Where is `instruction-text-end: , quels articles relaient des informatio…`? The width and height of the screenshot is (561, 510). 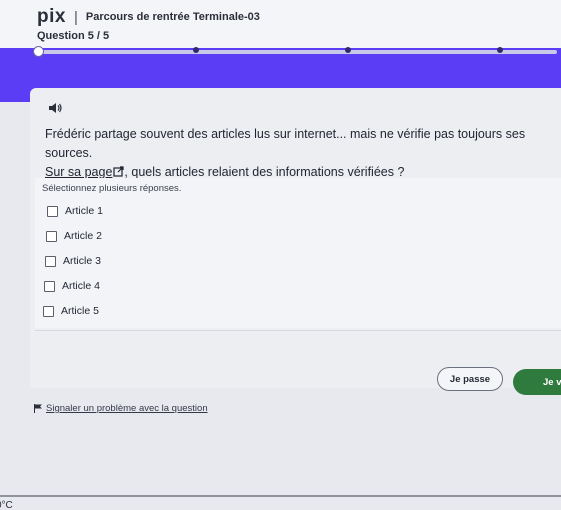
instruction-text-end: , quels articles relaient des informatio… is located at coordinates (264, 172).